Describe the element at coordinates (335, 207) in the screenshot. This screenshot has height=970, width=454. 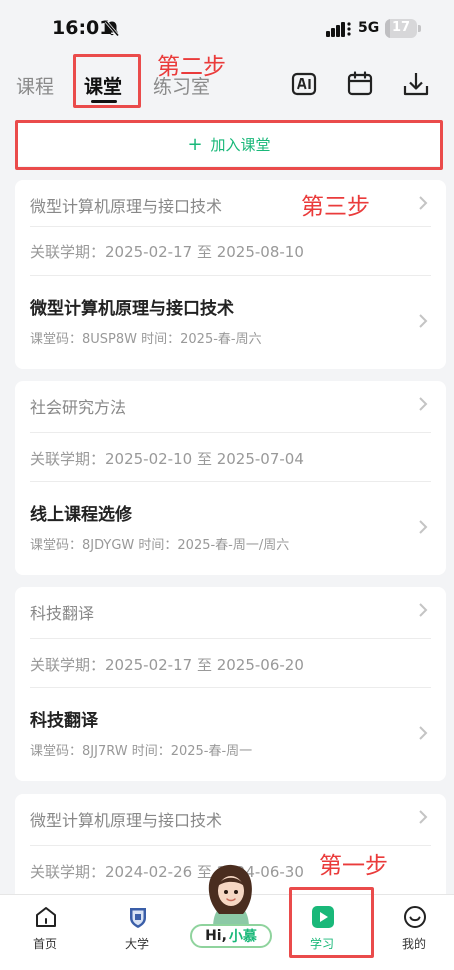
I see `annotation-step3: 第三步` at that location.